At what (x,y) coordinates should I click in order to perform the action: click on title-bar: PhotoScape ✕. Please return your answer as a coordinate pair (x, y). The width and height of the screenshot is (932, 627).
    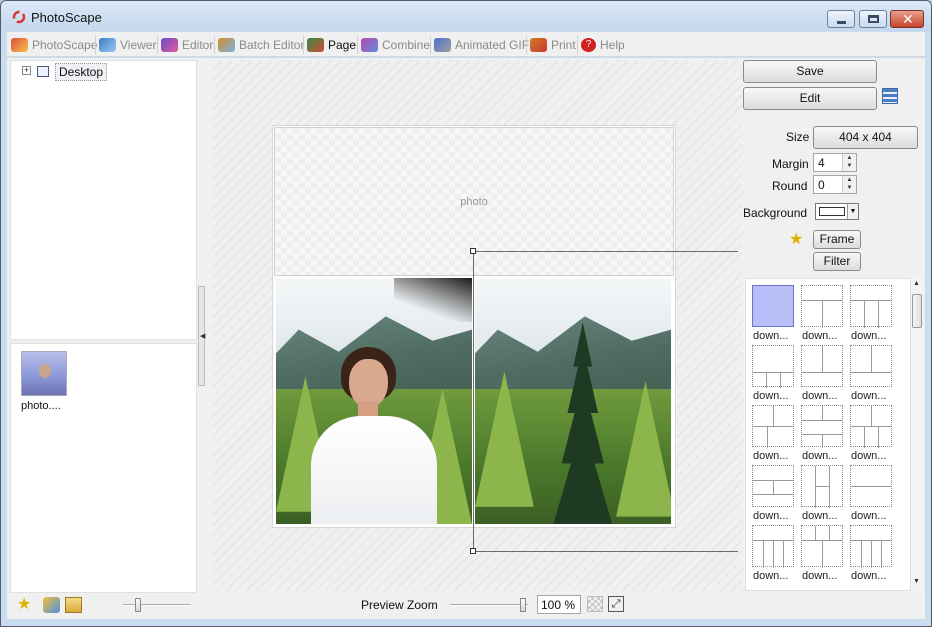
    Looking at the image, I should click on (466, 16).